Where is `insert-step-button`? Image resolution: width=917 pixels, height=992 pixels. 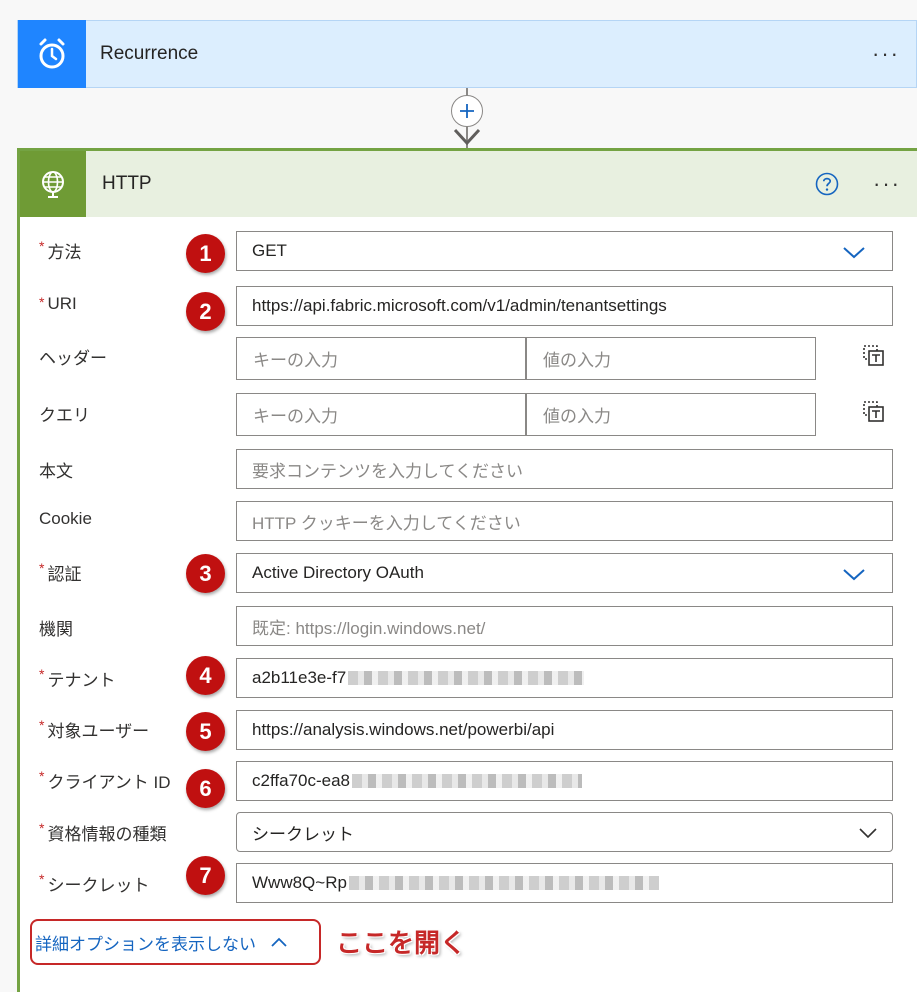
insert-step-button is located at coordinates (467, 111).